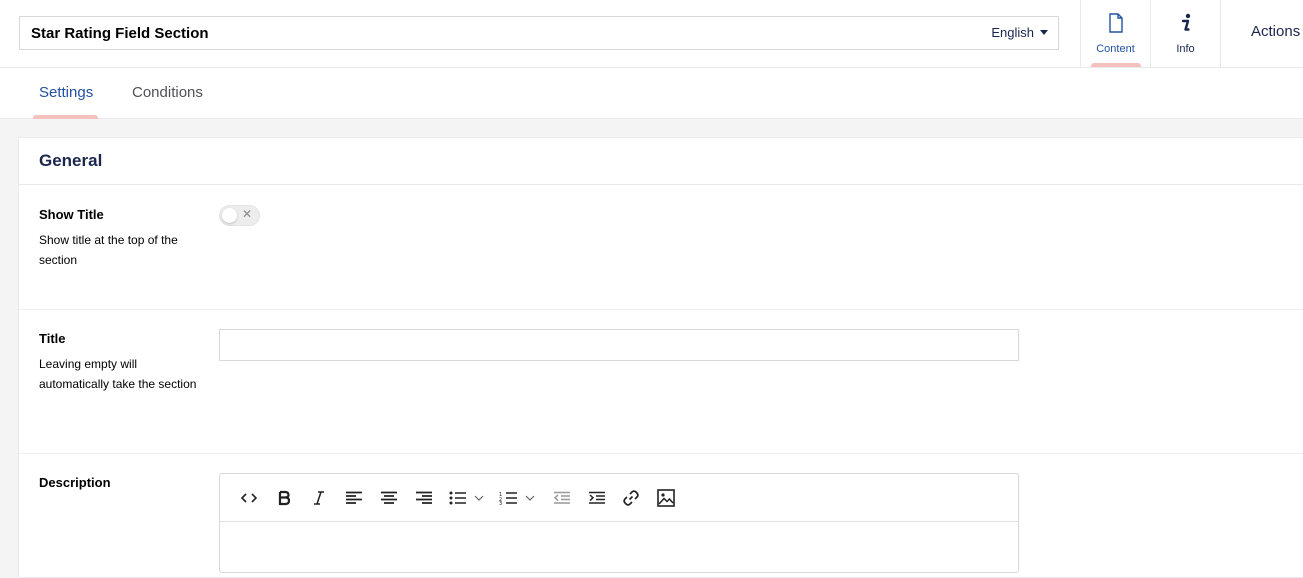 Image resolution: width=1303 pixels, height=578 pixels. Describe the element at coordinates (1185, 49) in the screenshot. I see `app-info-label: Info` at that location.